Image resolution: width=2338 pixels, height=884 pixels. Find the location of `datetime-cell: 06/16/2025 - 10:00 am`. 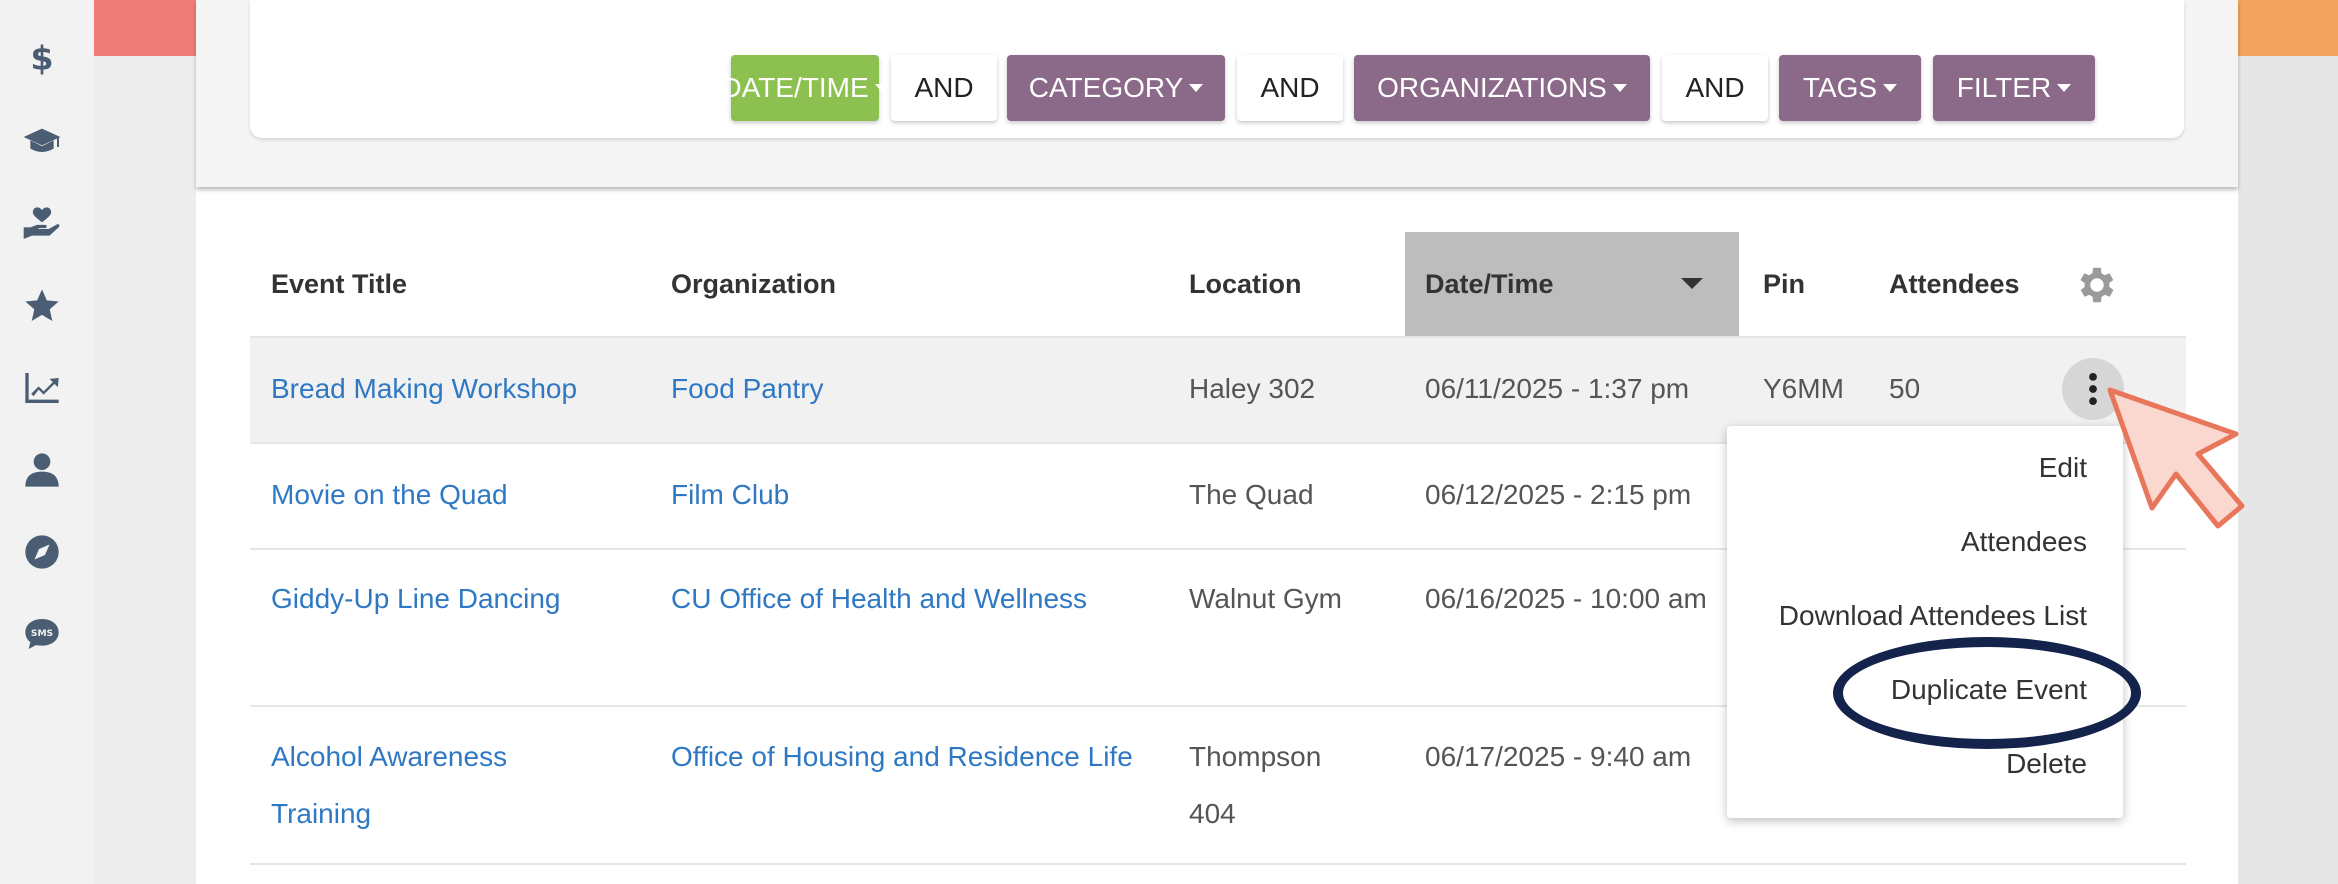

datetime-cell: 06/16/2025 - 10:00 am is located at coordinates (1566, 598).